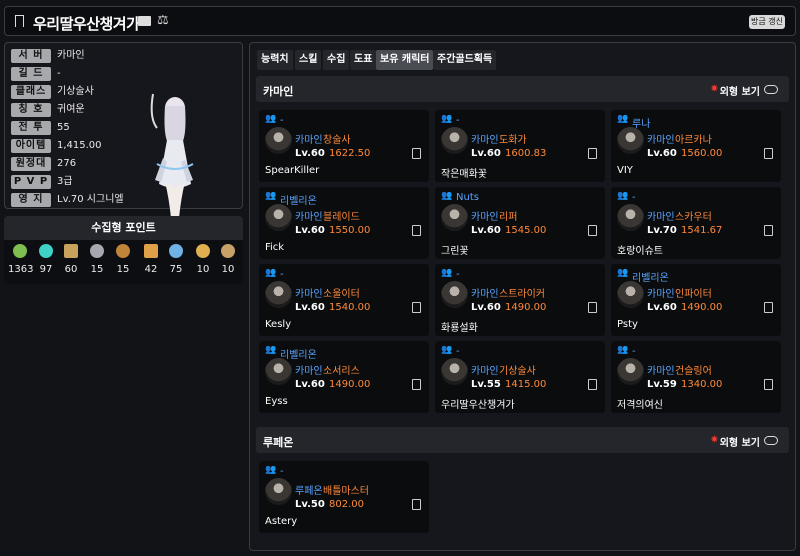  What do you see at coordinates (309, 491) in the screenshot?
I see `server-label: 루페온` at bounding box center [309, 491].